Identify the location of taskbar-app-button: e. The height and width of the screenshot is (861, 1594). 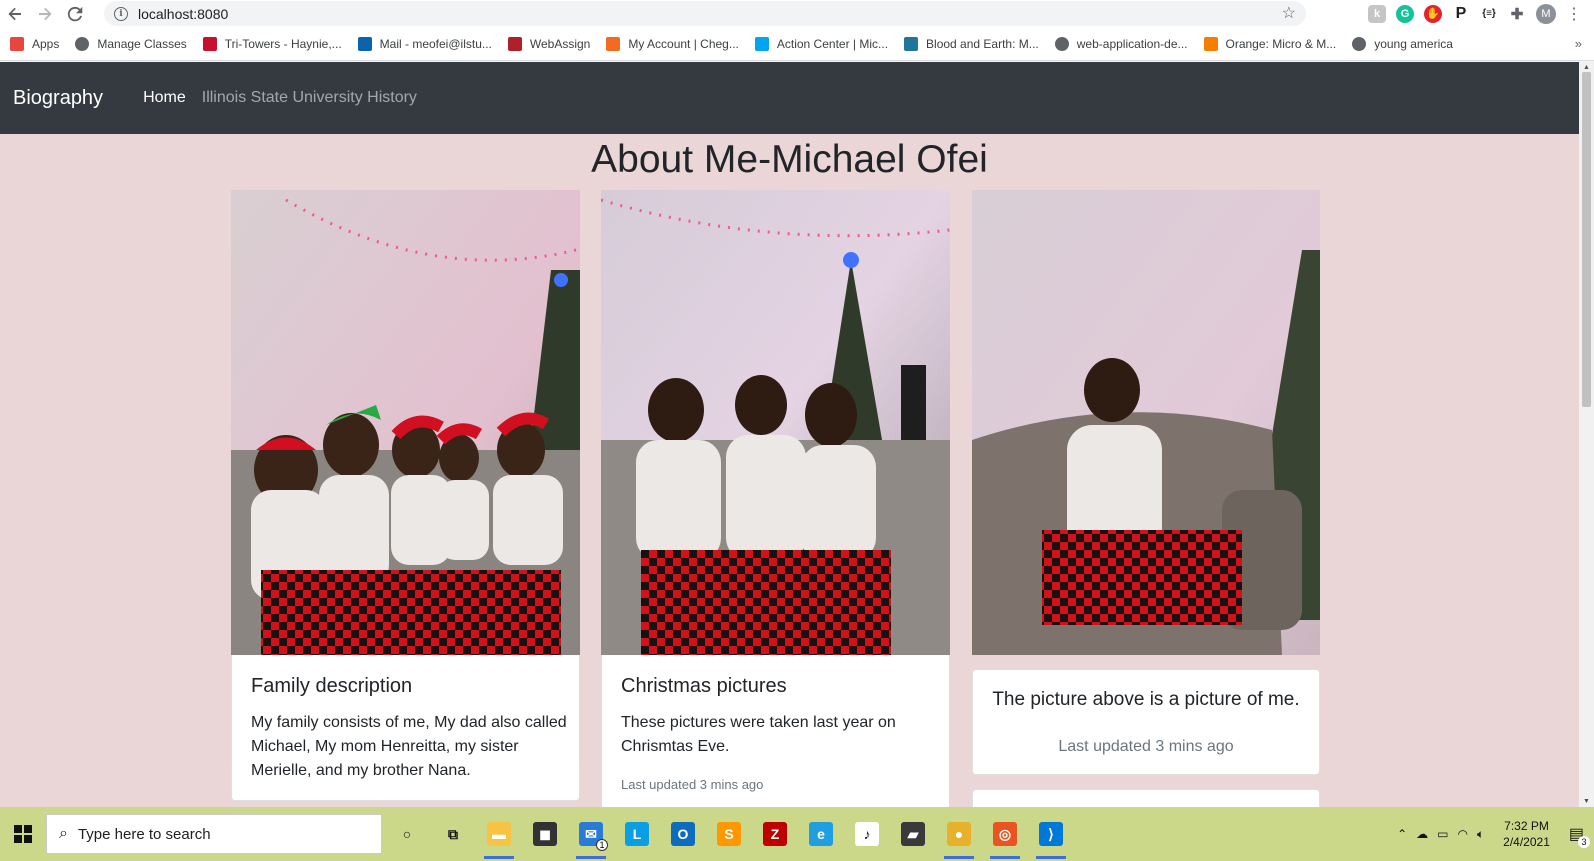
(821, 834).